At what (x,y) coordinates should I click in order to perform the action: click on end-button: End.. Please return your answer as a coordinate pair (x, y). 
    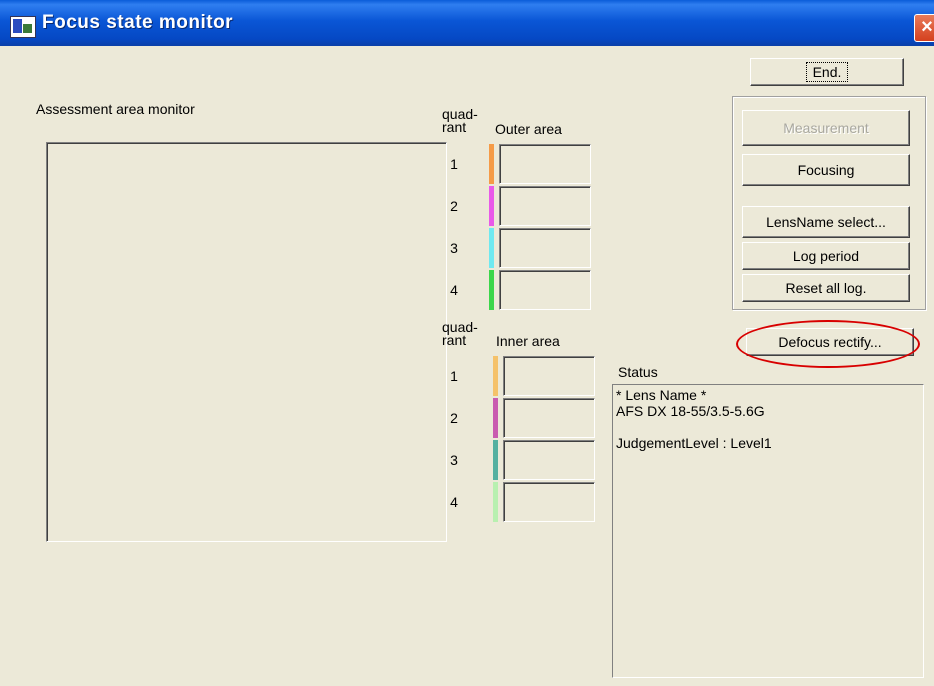
    Looking at the image, I should click on (827, 72).